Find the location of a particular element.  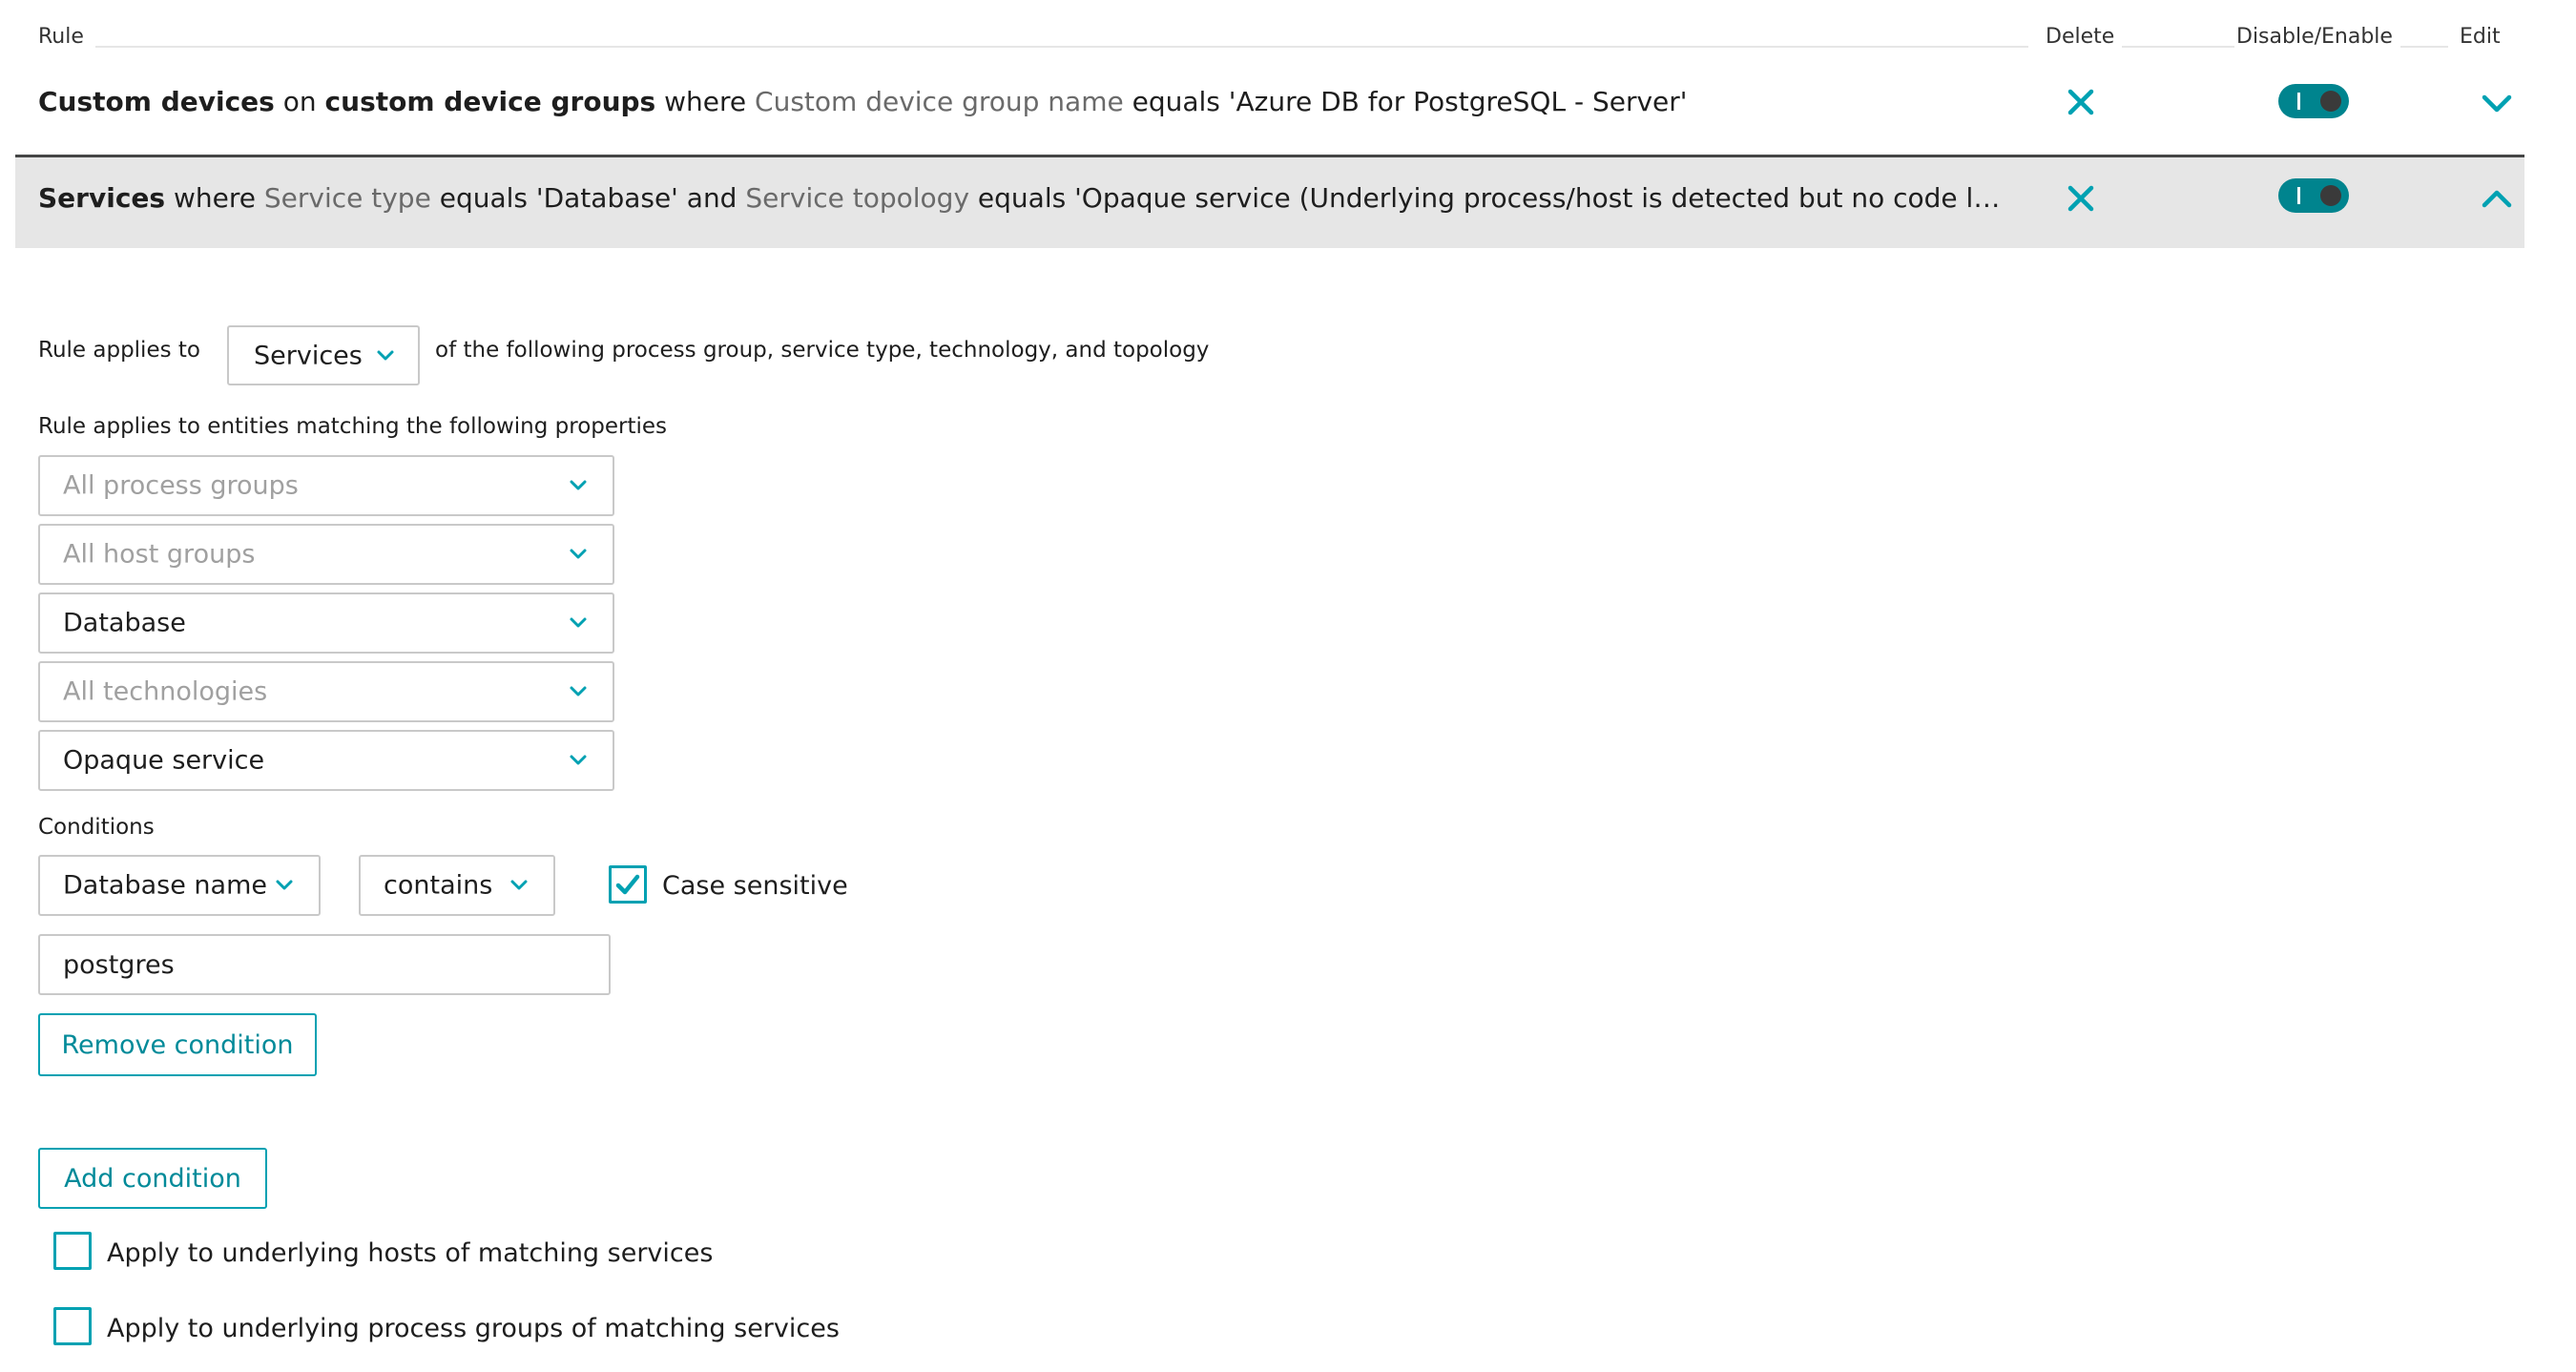

rule-text-part: Service topology is located at coordinates (857, 198).